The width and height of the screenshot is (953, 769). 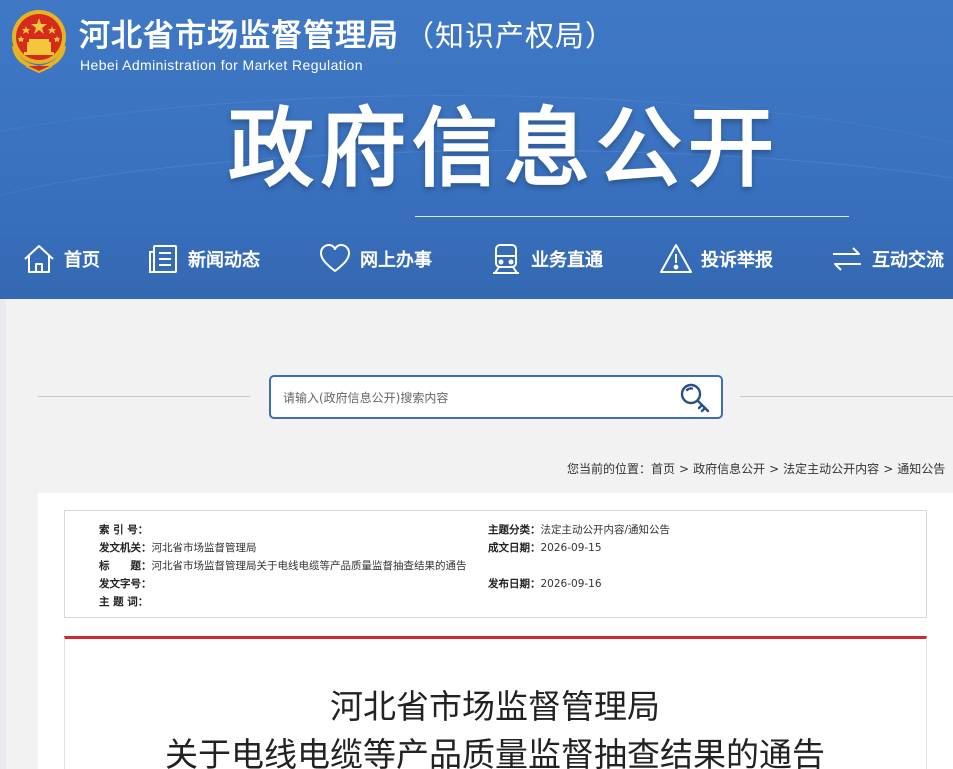 What do you see at coordinates (510, 36) in the screenshot?
I see `org-name-sub: （知识产权局）` at bounding box center [510, 36].